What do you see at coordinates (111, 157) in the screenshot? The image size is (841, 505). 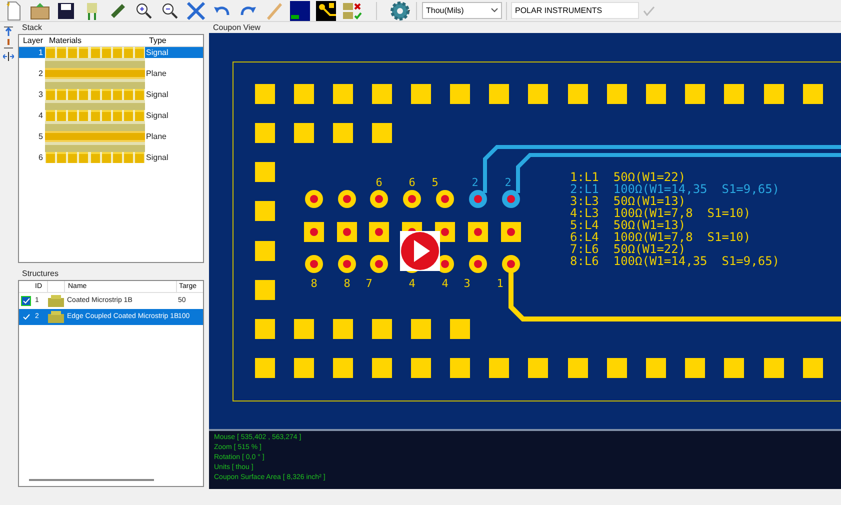 I see `layer-row: 6 Signal` at bounding box center [111, 157].